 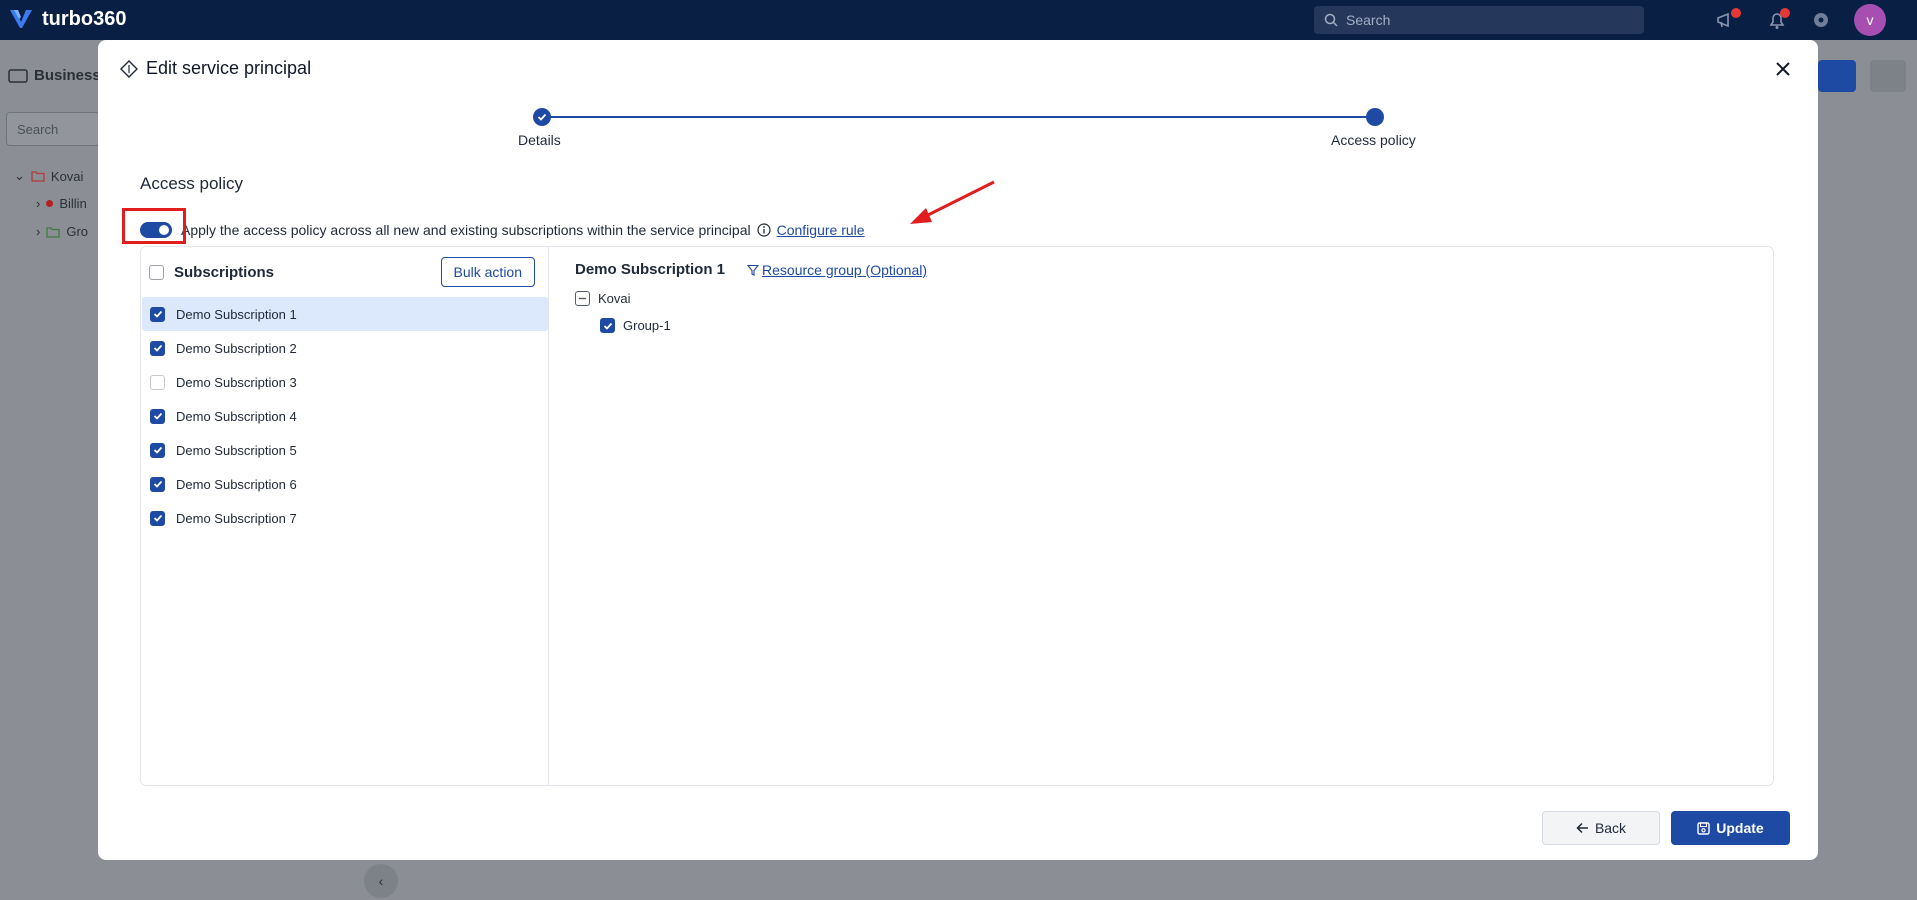 I want to click on annotation-arrow-icon, so click(x=952, y=202).